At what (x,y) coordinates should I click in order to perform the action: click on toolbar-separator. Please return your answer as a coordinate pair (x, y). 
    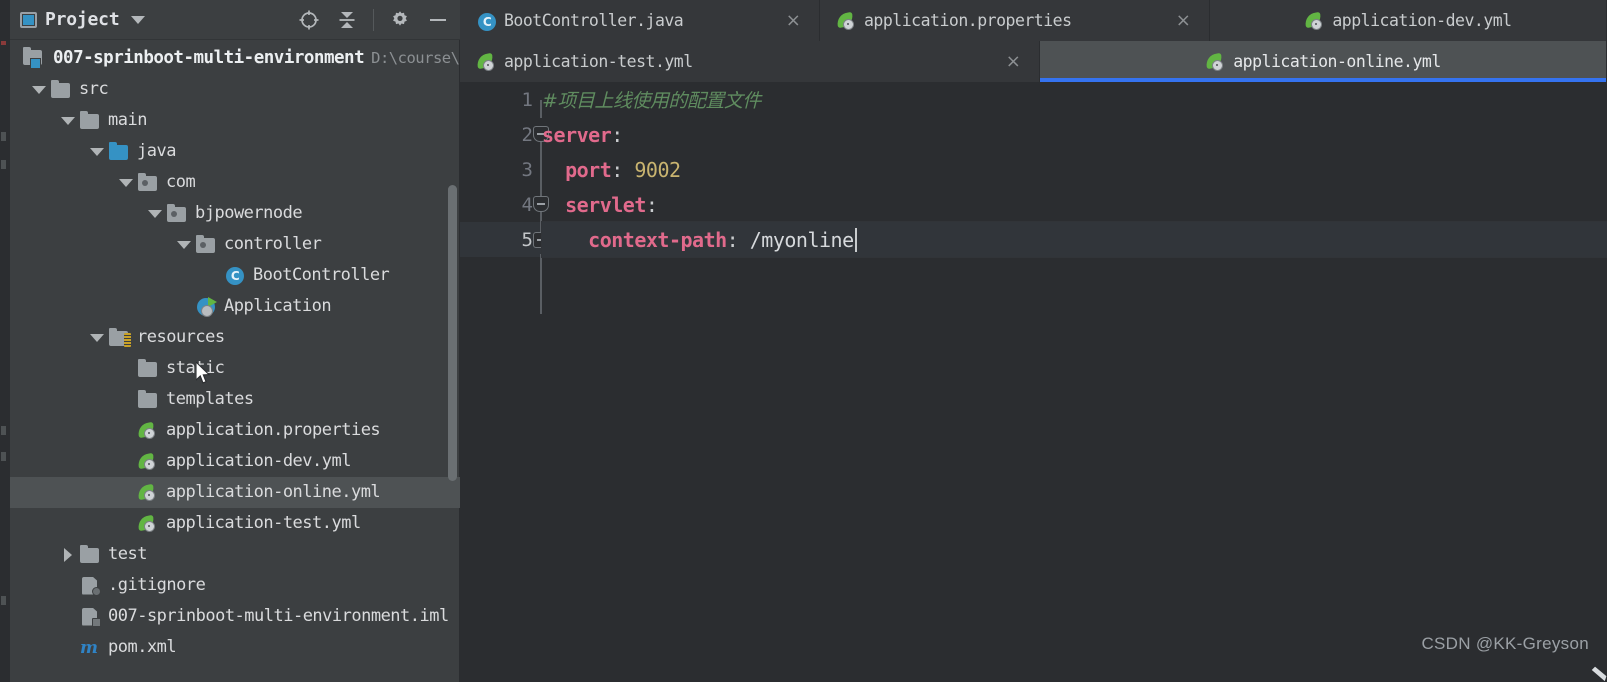
    Looking at the image, I should click on (373, 20).